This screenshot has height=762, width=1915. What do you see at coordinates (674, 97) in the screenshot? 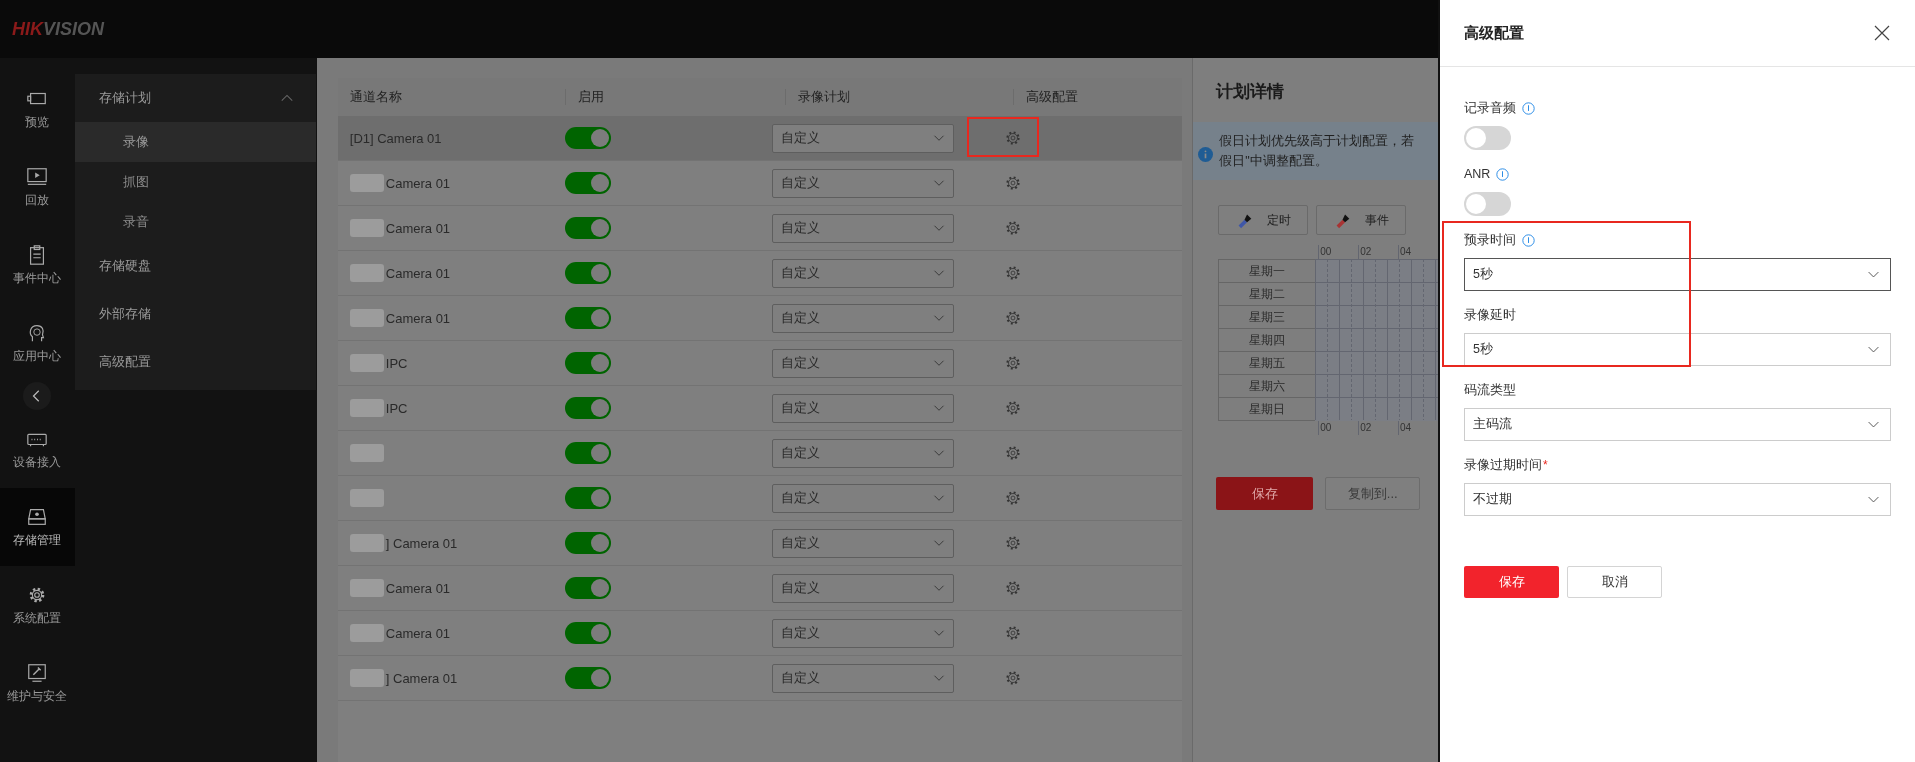
I see `column-header: 启用` at bounding box center [674, 97].